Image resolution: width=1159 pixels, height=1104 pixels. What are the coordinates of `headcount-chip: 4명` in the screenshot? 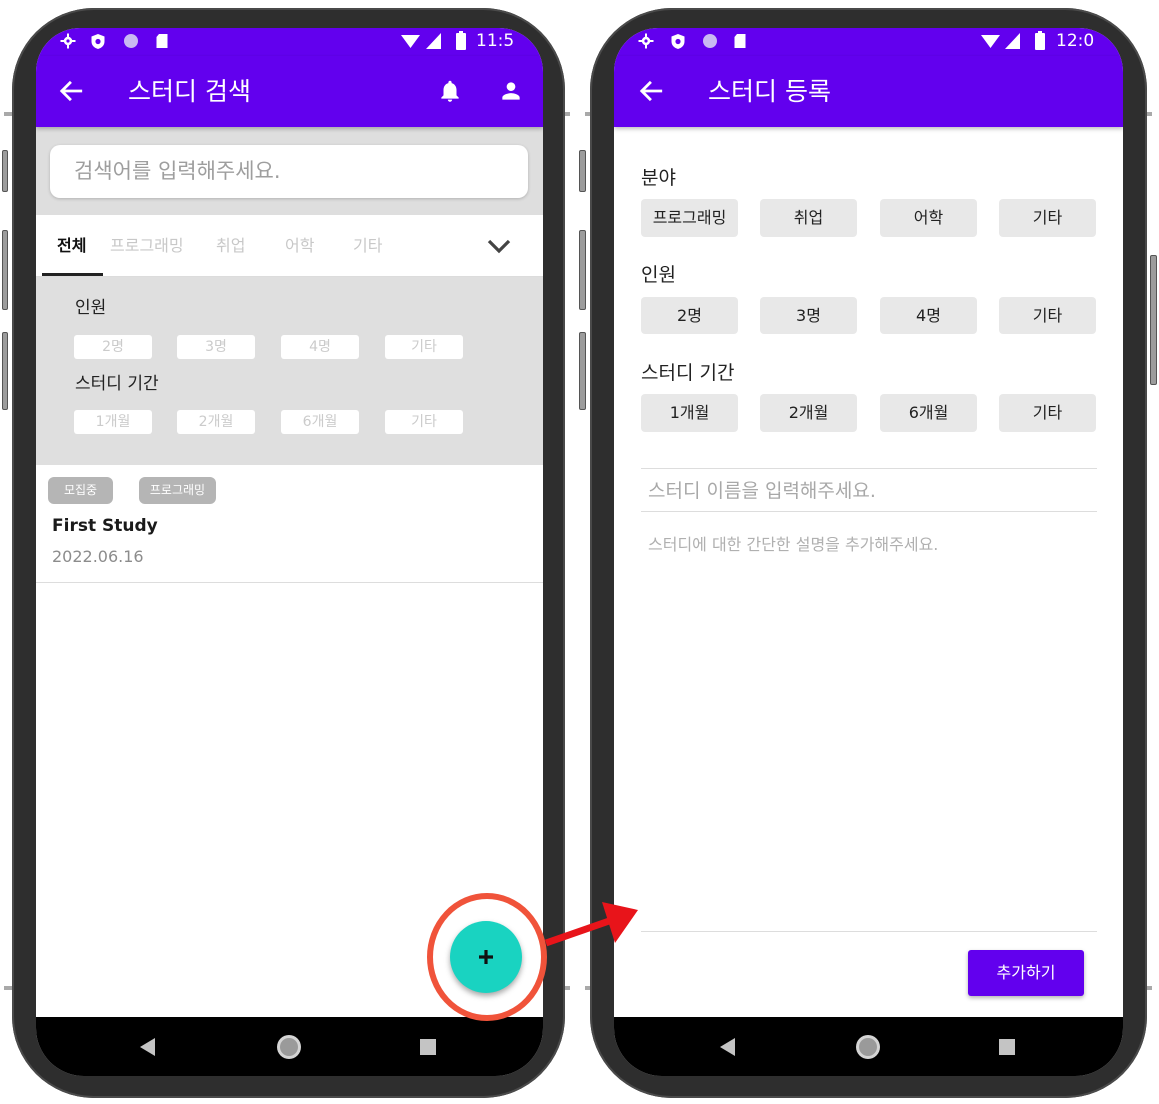 It's located at (928, 315).